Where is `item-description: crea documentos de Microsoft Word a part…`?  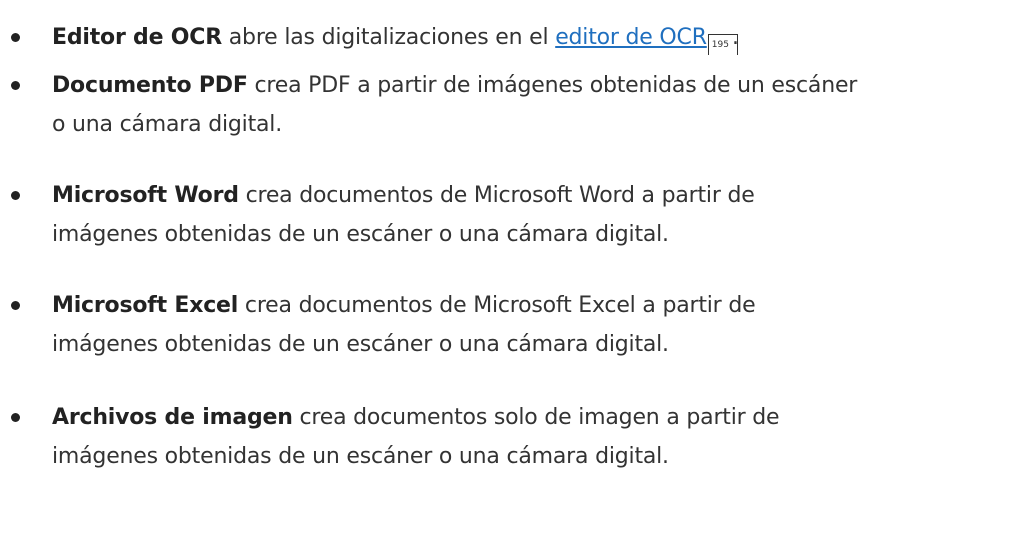
item-description: crea documentos de Microsoft Word a part… is located at coordinates (496, 195).